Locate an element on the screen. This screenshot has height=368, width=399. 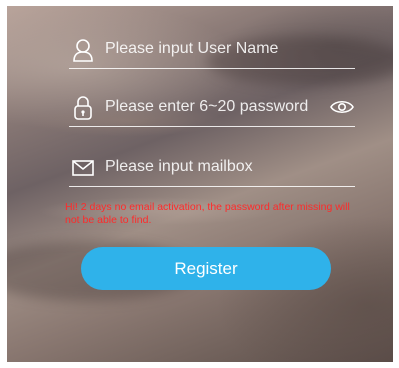
username-placeholder: Please input User Name is located at coordinates (192, 48).